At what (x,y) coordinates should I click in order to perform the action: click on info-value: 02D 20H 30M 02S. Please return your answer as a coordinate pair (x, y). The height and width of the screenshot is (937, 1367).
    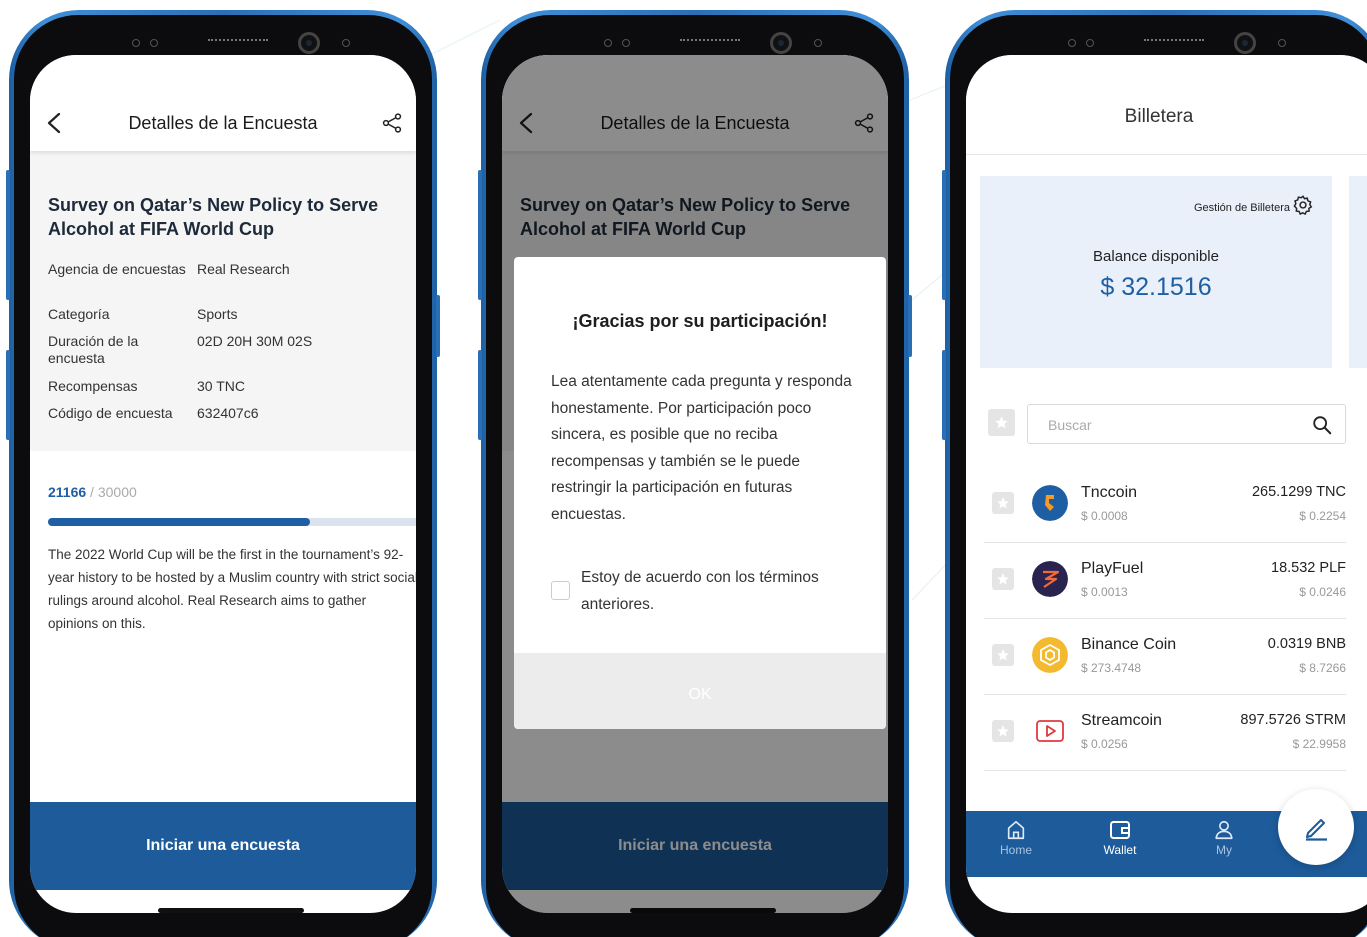
    Looking at the image, I should click on (255, 341).